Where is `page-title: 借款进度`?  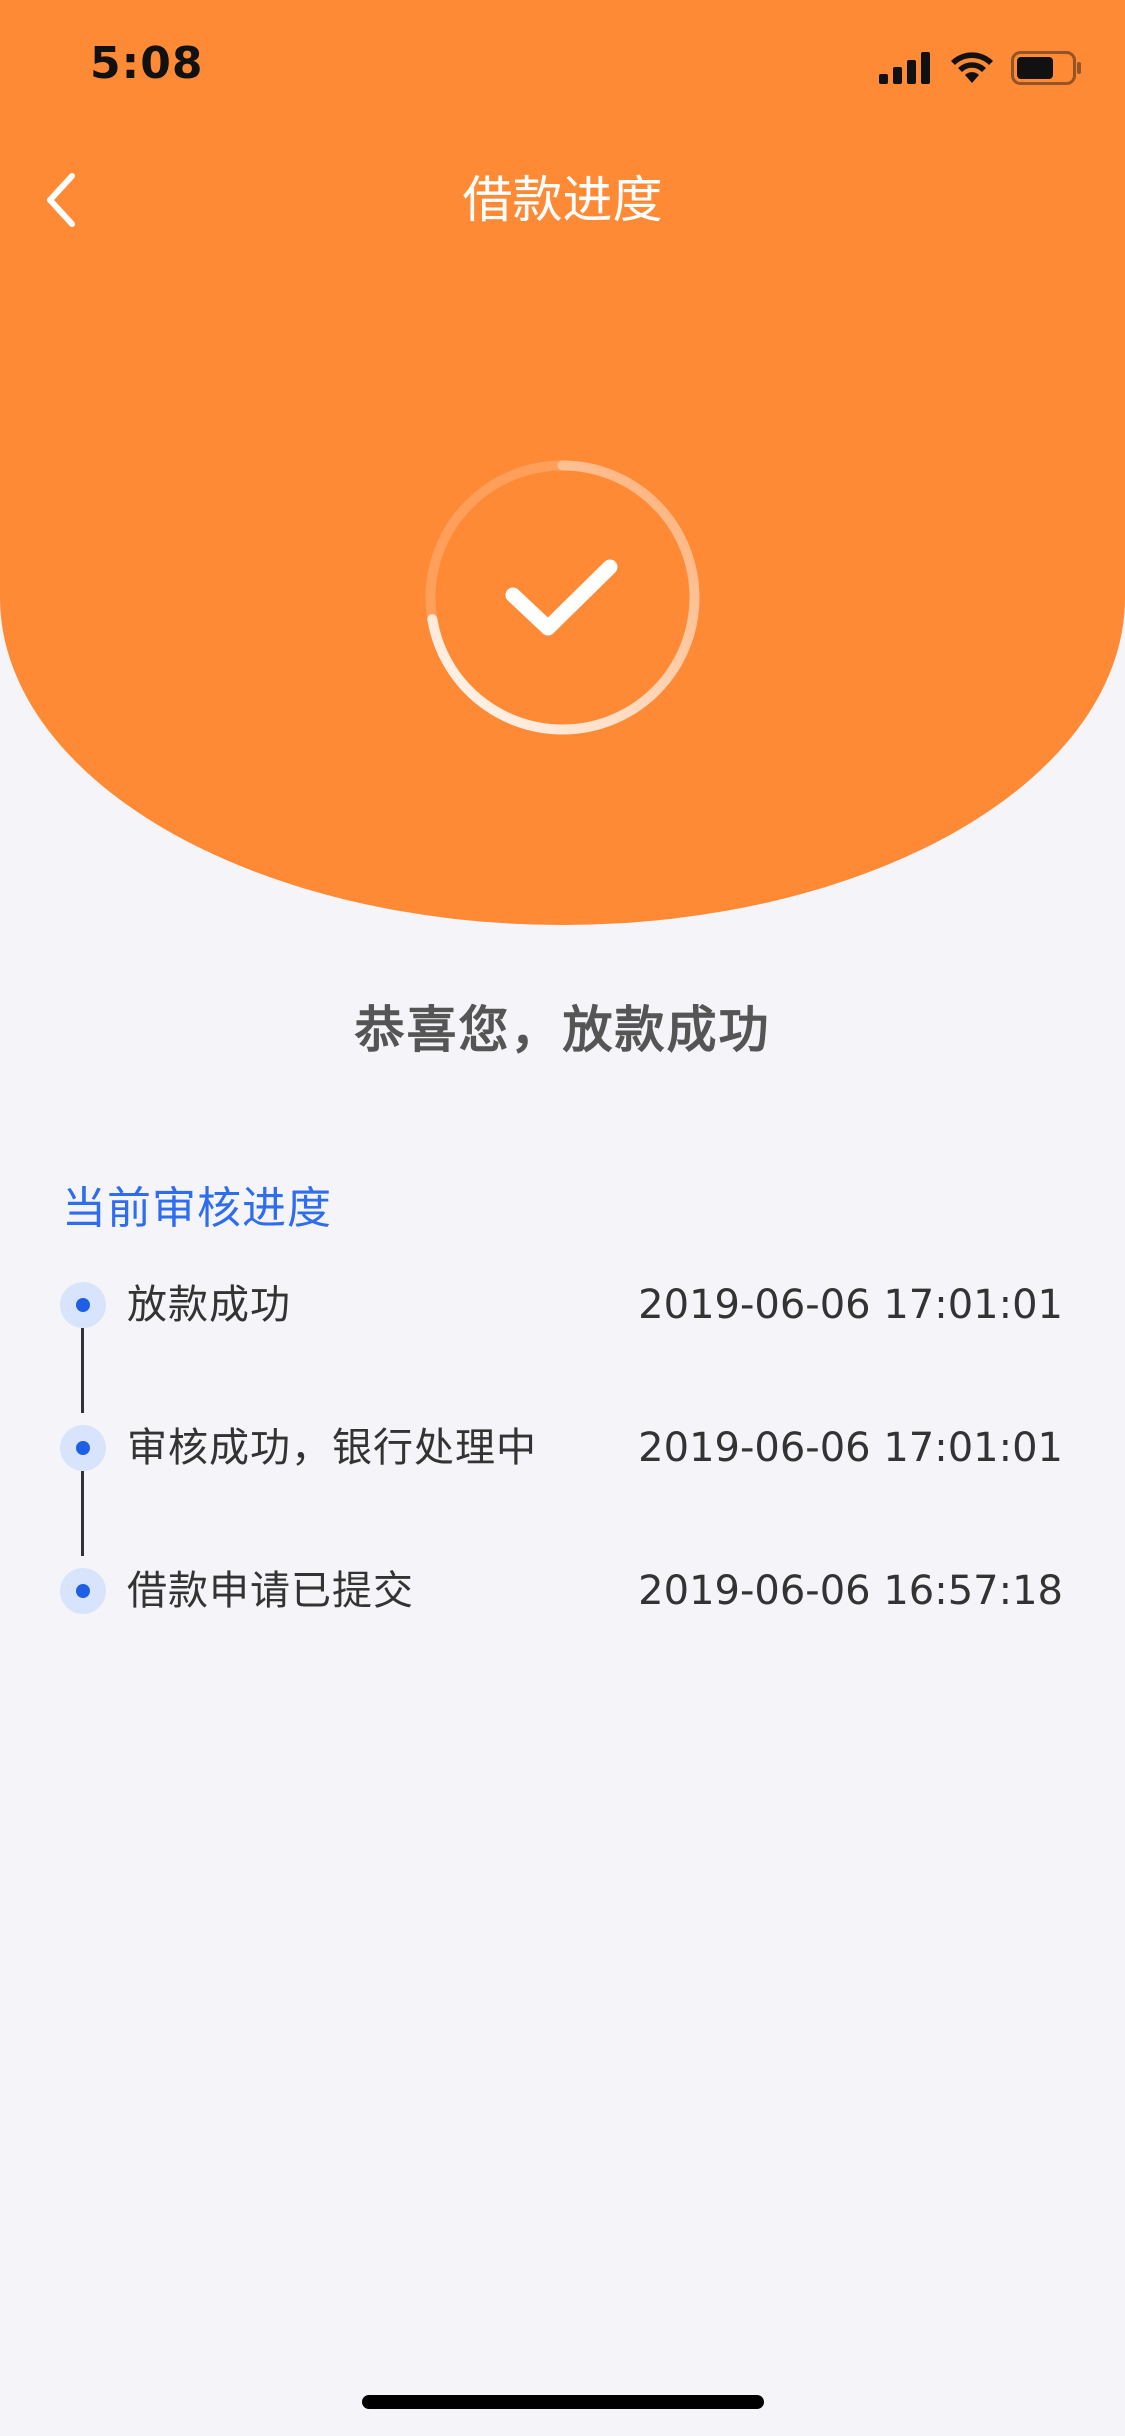 page-title: 借款进度 is located at coordinates (562, 200).